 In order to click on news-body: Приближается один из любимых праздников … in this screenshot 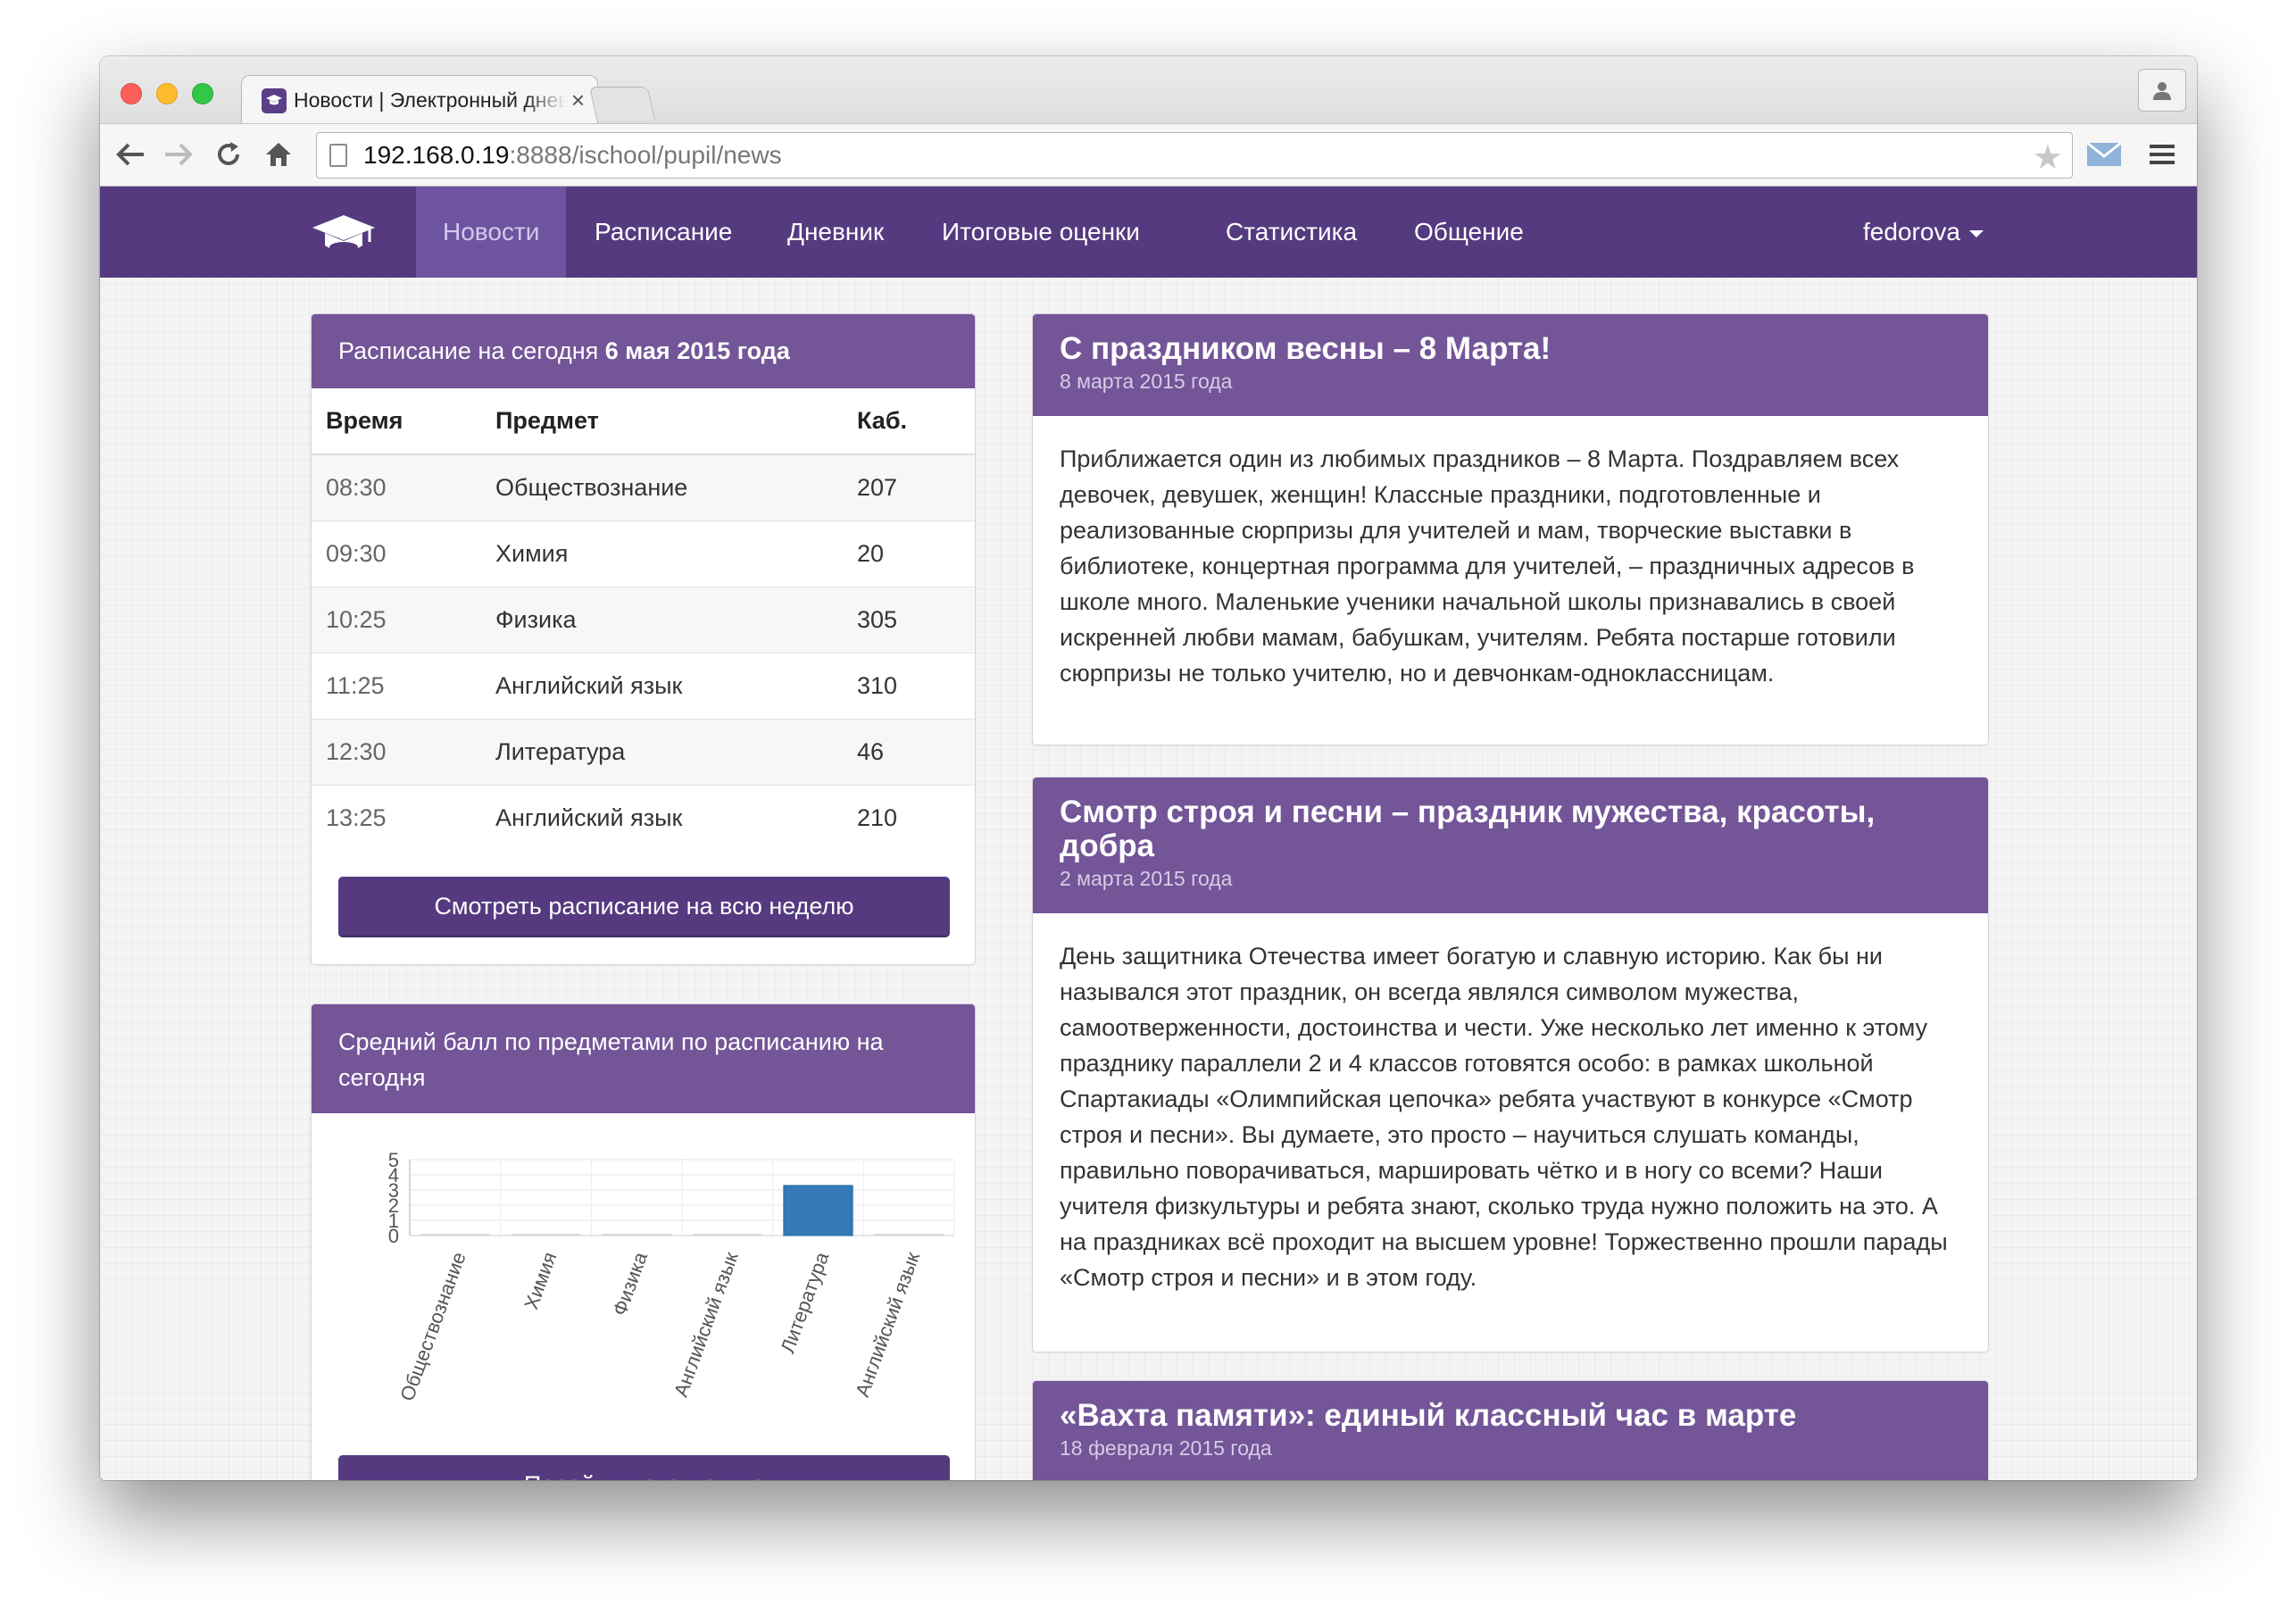, I will do `click(1487, 566)`.